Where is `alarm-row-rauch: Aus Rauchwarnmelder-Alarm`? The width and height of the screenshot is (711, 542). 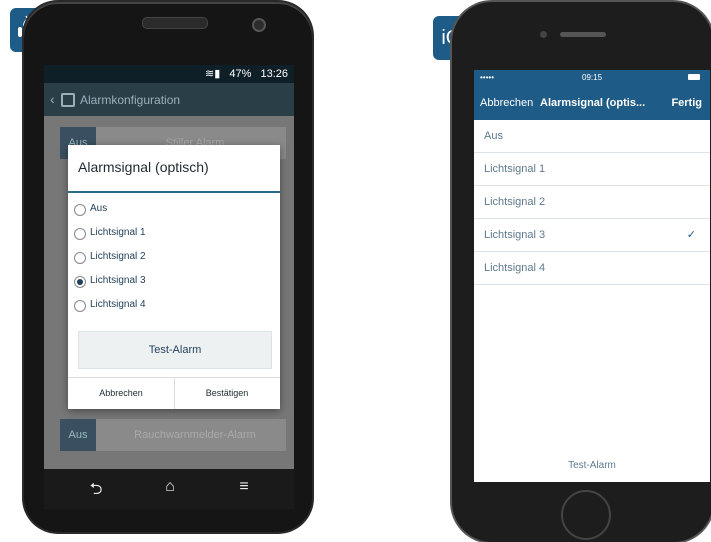
alarm-row-rauch: Aus Rauchwarnmelder-Alarm is located at coordinates (173, 435).